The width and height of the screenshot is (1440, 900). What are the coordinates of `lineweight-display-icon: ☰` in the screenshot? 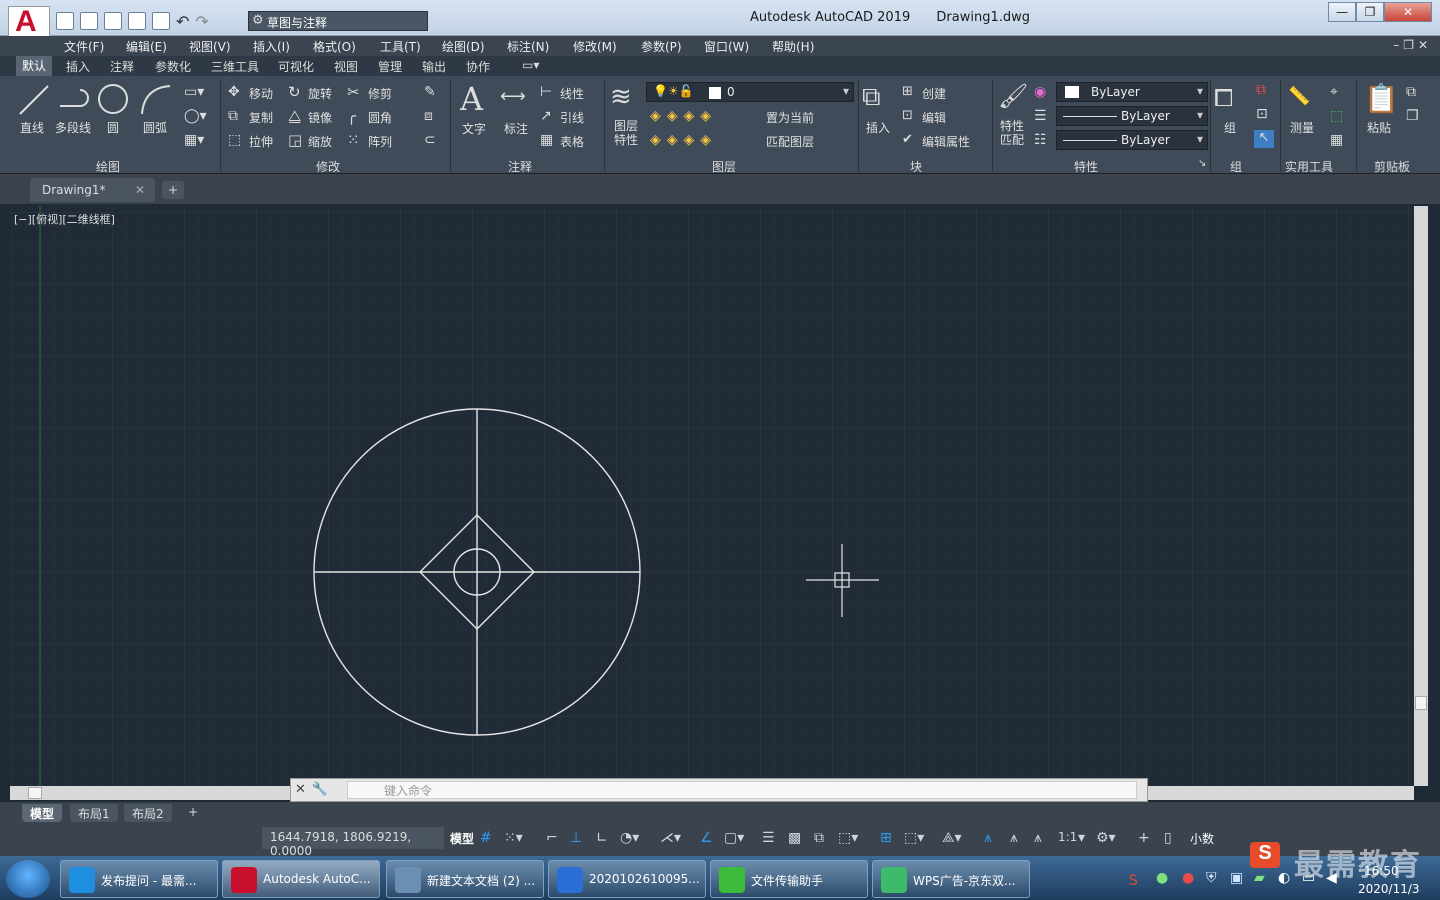 It's located at (768, 838).